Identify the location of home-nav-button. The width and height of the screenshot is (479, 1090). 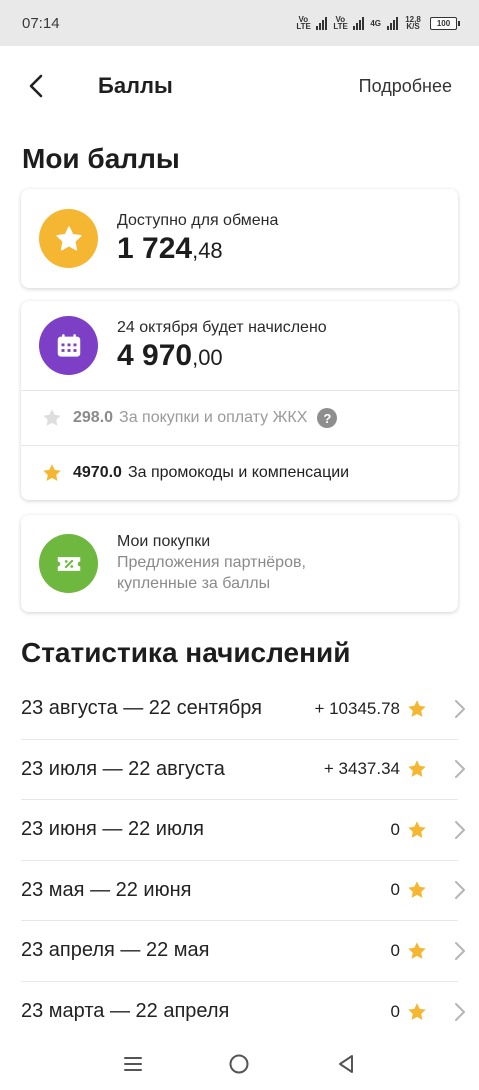
(239, 1064).